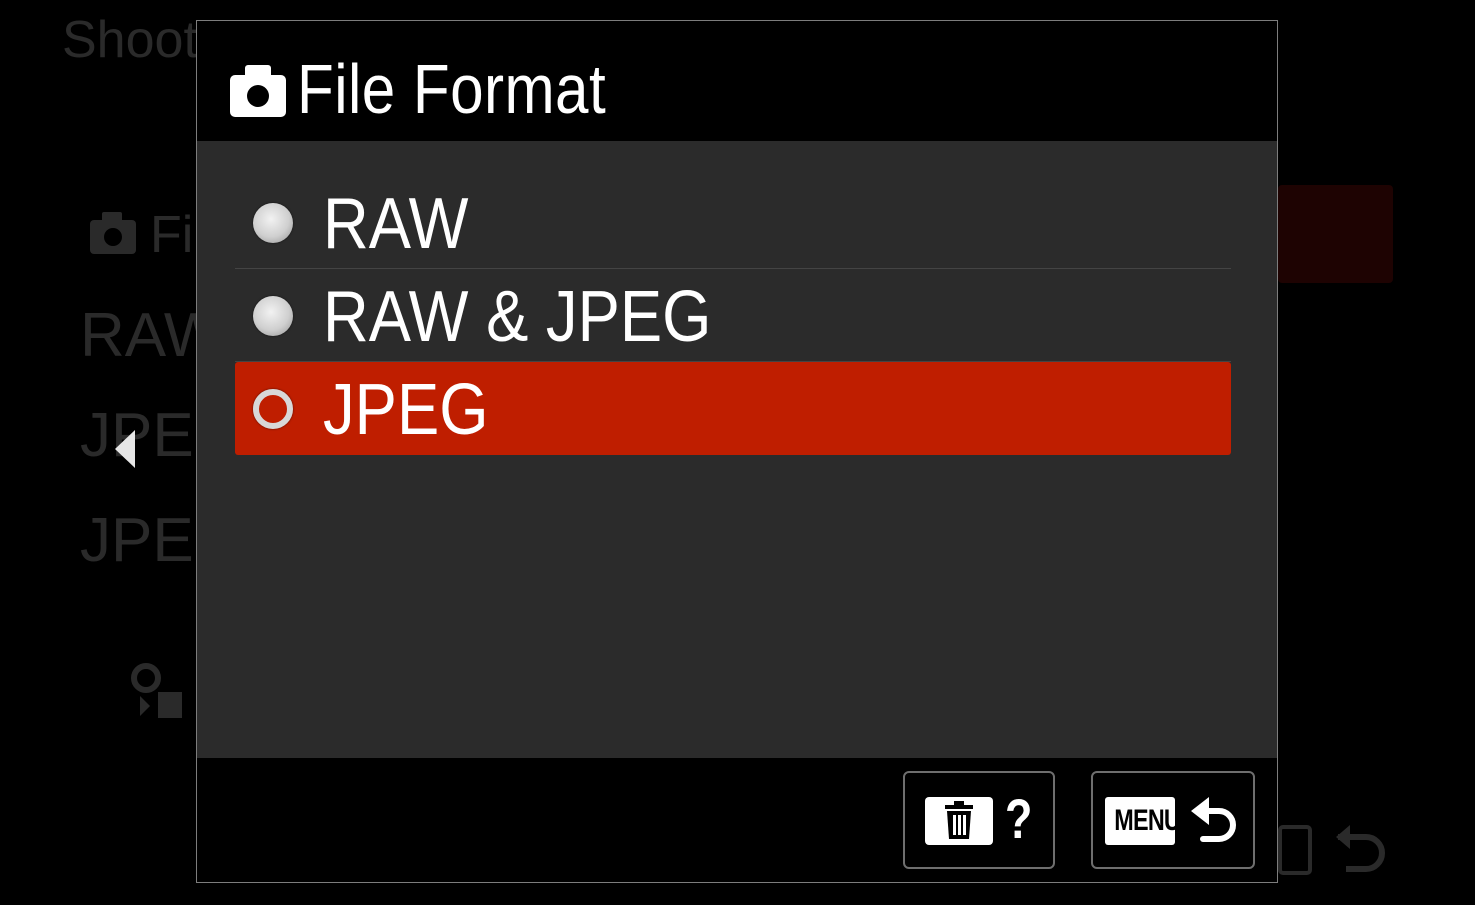  Describe the element at coordinates (113, 233) in the screenshot. I see `background-camera-icon` at that location.